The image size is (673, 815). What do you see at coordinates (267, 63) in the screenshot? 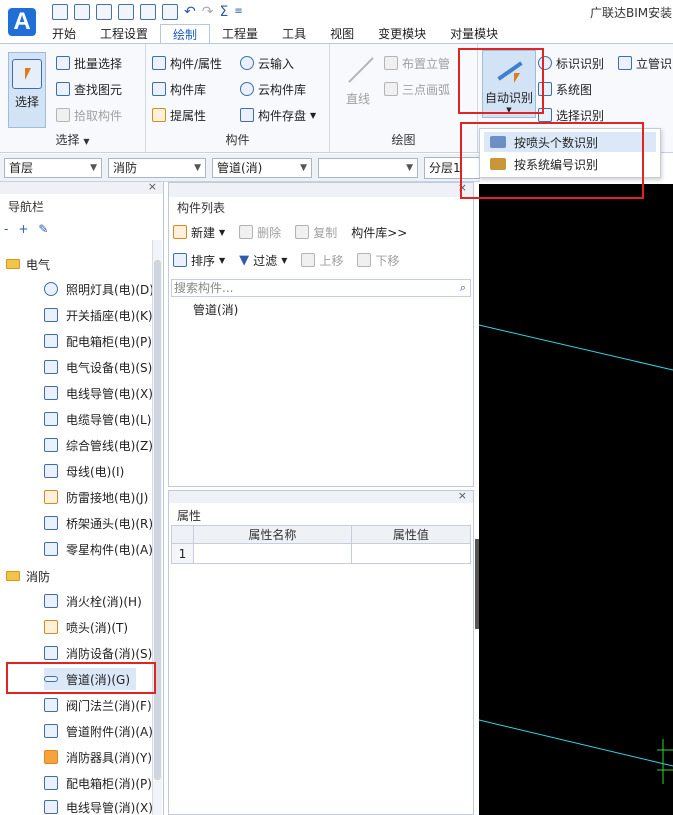
I see `cloud-input-button: 云输入` at bounding box center [267, 63].